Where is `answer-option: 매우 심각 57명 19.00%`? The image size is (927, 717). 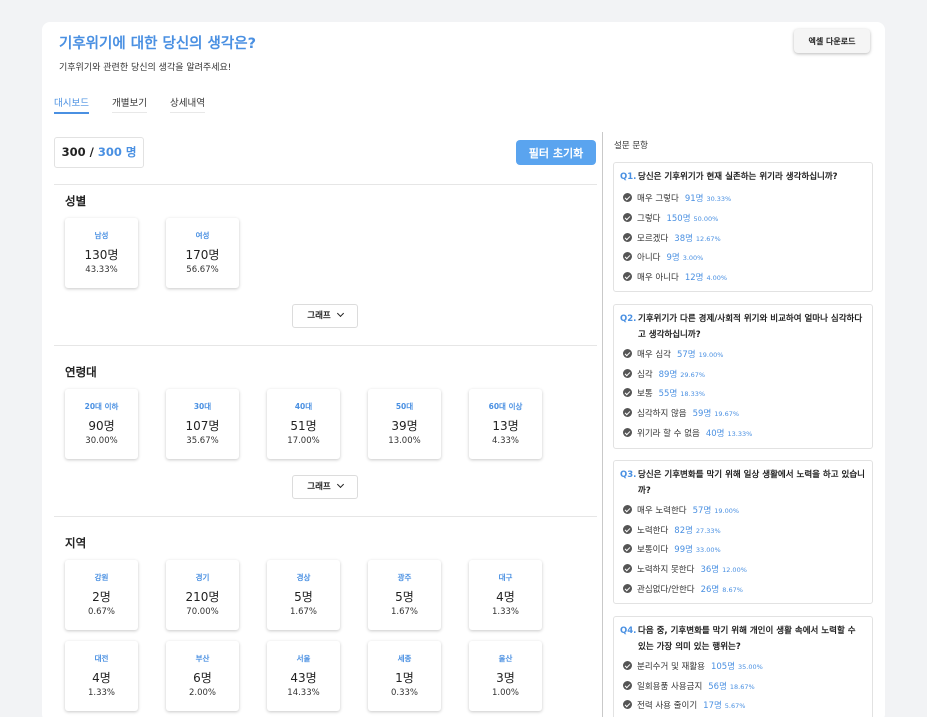
answer-option: 매우 심각 57명 19.00% is located at coordinates (673, 355).